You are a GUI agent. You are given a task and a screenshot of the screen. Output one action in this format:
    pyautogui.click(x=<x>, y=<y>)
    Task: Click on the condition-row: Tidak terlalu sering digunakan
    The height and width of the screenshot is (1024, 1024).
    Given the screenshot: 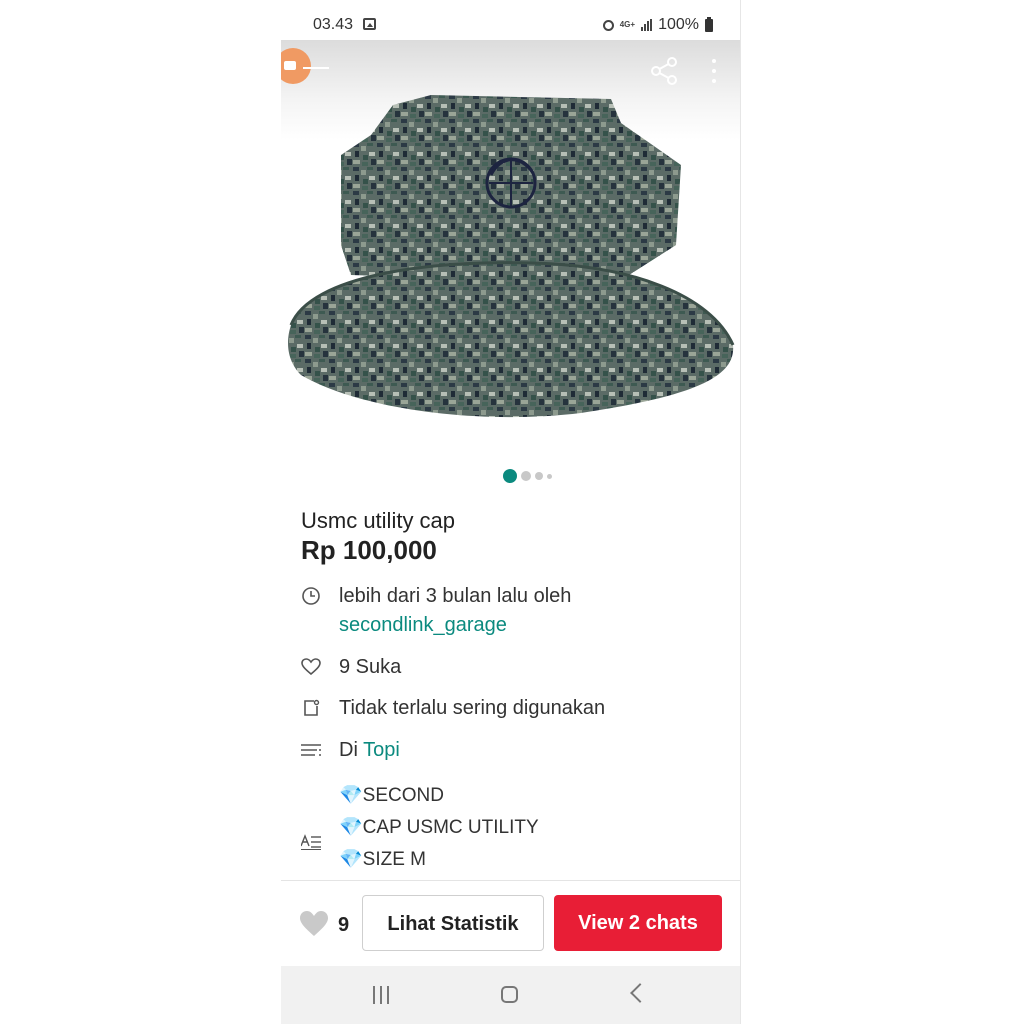 What is the action you would take?
    pyautogui.click(x=453, y=708)
    